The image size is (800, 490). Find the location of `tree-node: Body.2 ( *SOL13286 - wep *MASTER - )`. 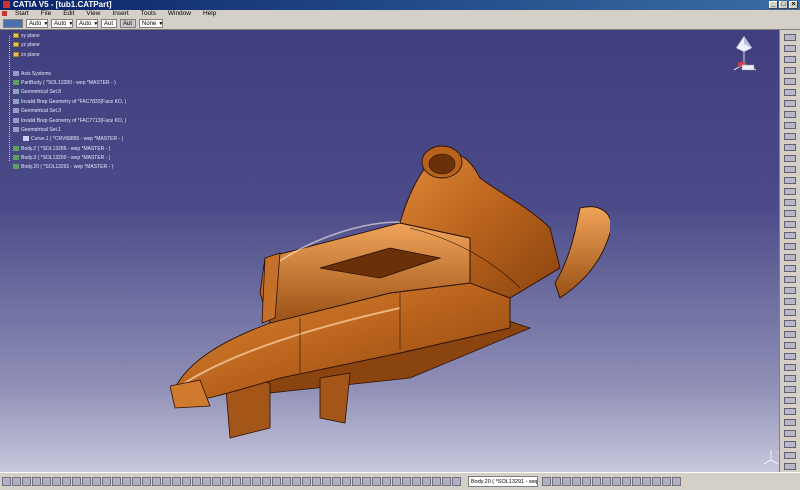

tree-node: Body.2 ( *SOL13286 - wep *MASTER - ) is located at coordinates (65, 149).